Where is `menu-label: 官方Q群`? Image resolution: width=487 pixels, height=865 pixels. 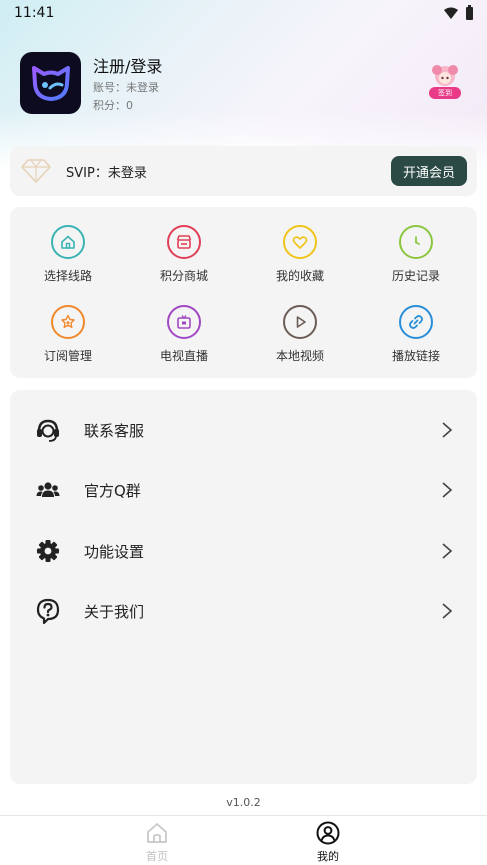
menu-label: 官方Q群 is located at coordinates (112, 490).